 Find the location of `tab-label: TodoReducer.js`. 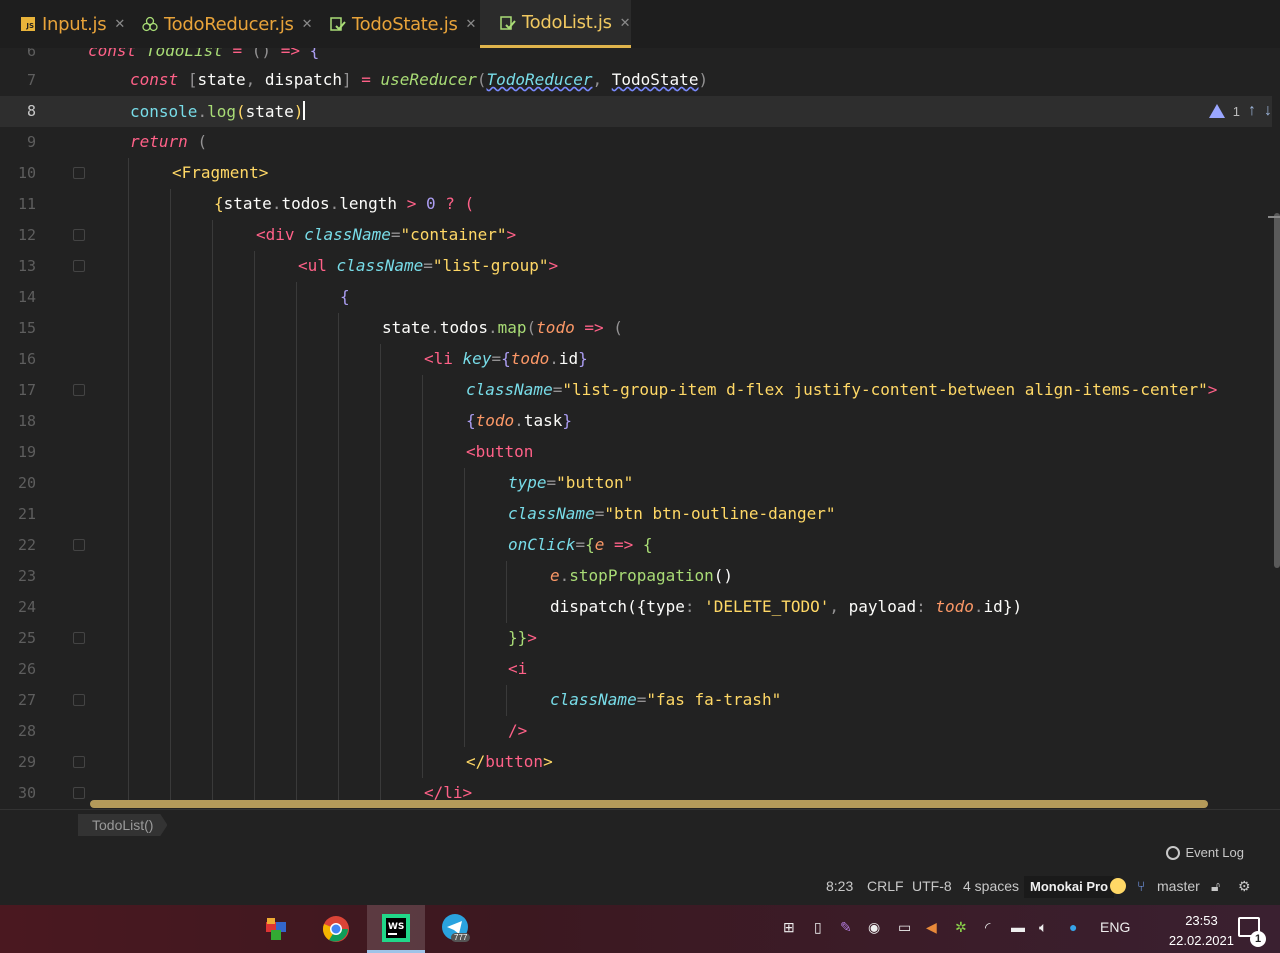

tab-label: TodoReducer.js is located at coordinates (229, 24).